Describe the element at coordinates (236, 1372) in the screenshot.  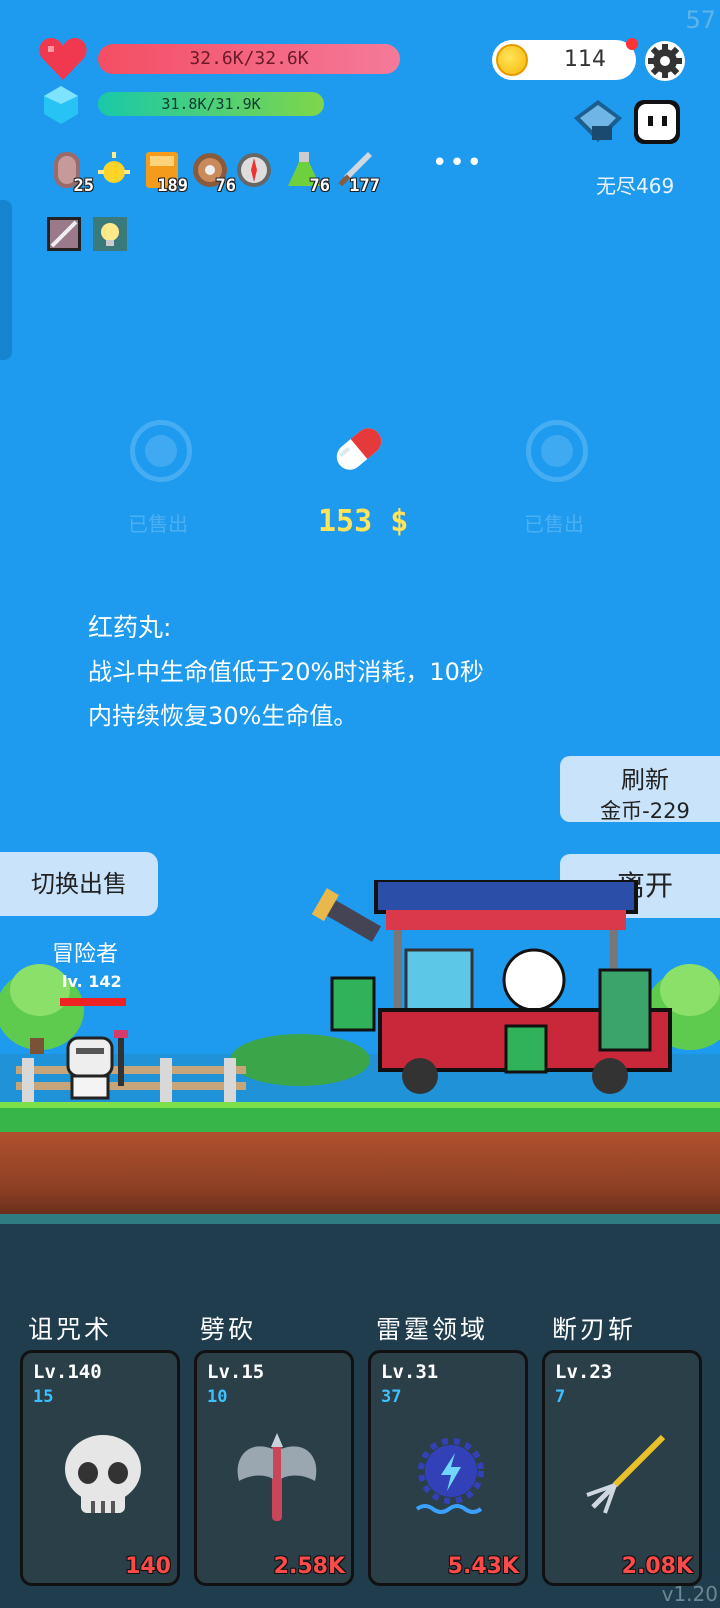
I see `skill-level: Lv.15` at that location.